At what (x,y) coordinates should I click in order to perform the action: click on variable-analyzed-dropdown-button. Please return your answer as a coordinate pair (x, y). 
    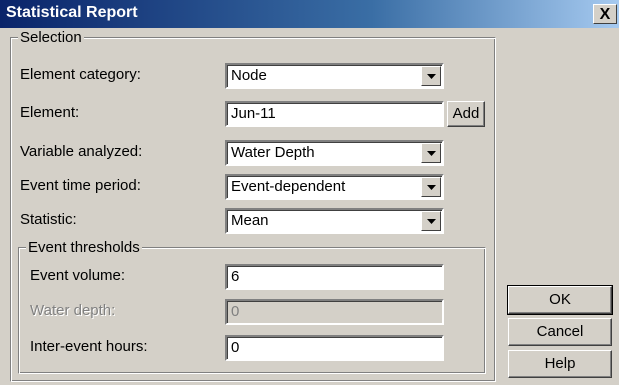
    Looking at the image, I should click on (431, 153).